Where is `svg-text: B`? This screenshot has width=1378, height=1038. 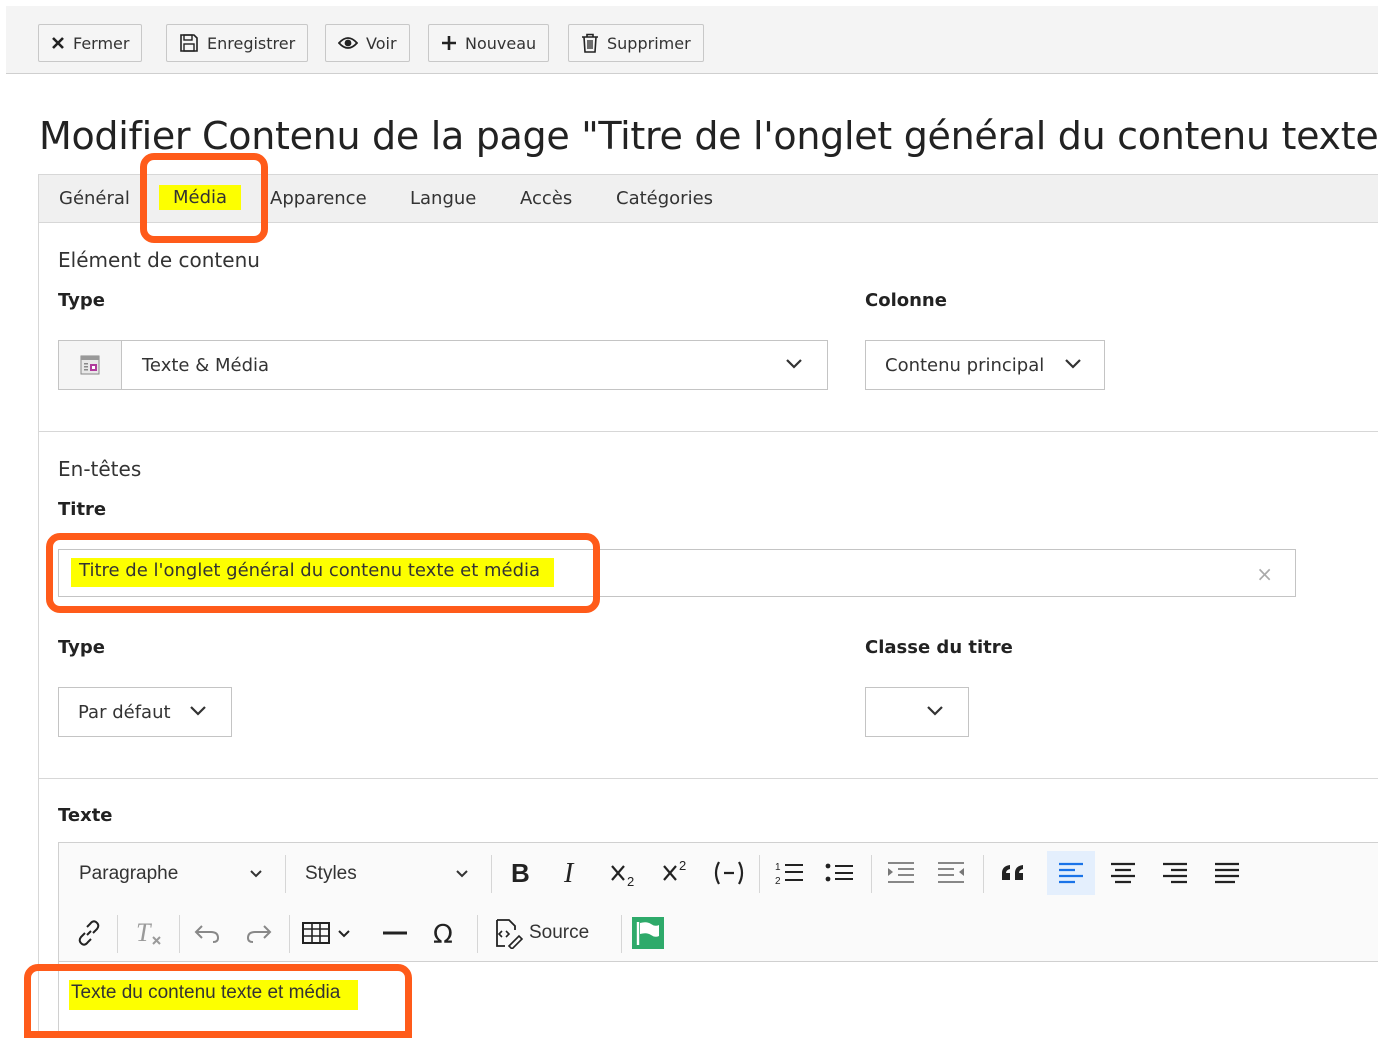
svg-text: B is located at coordinates (520, 873).